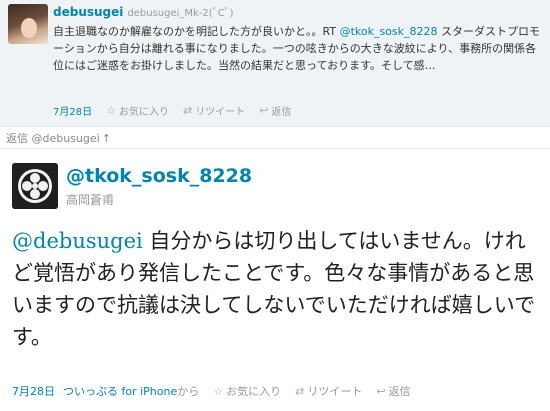 The width and height of the screenshot is (550, 411). What do you see at coordinates (389, 31) in the screenshot?
I see `mention-link: @tkok_sosk_8228` at bounding box center [389, 31].